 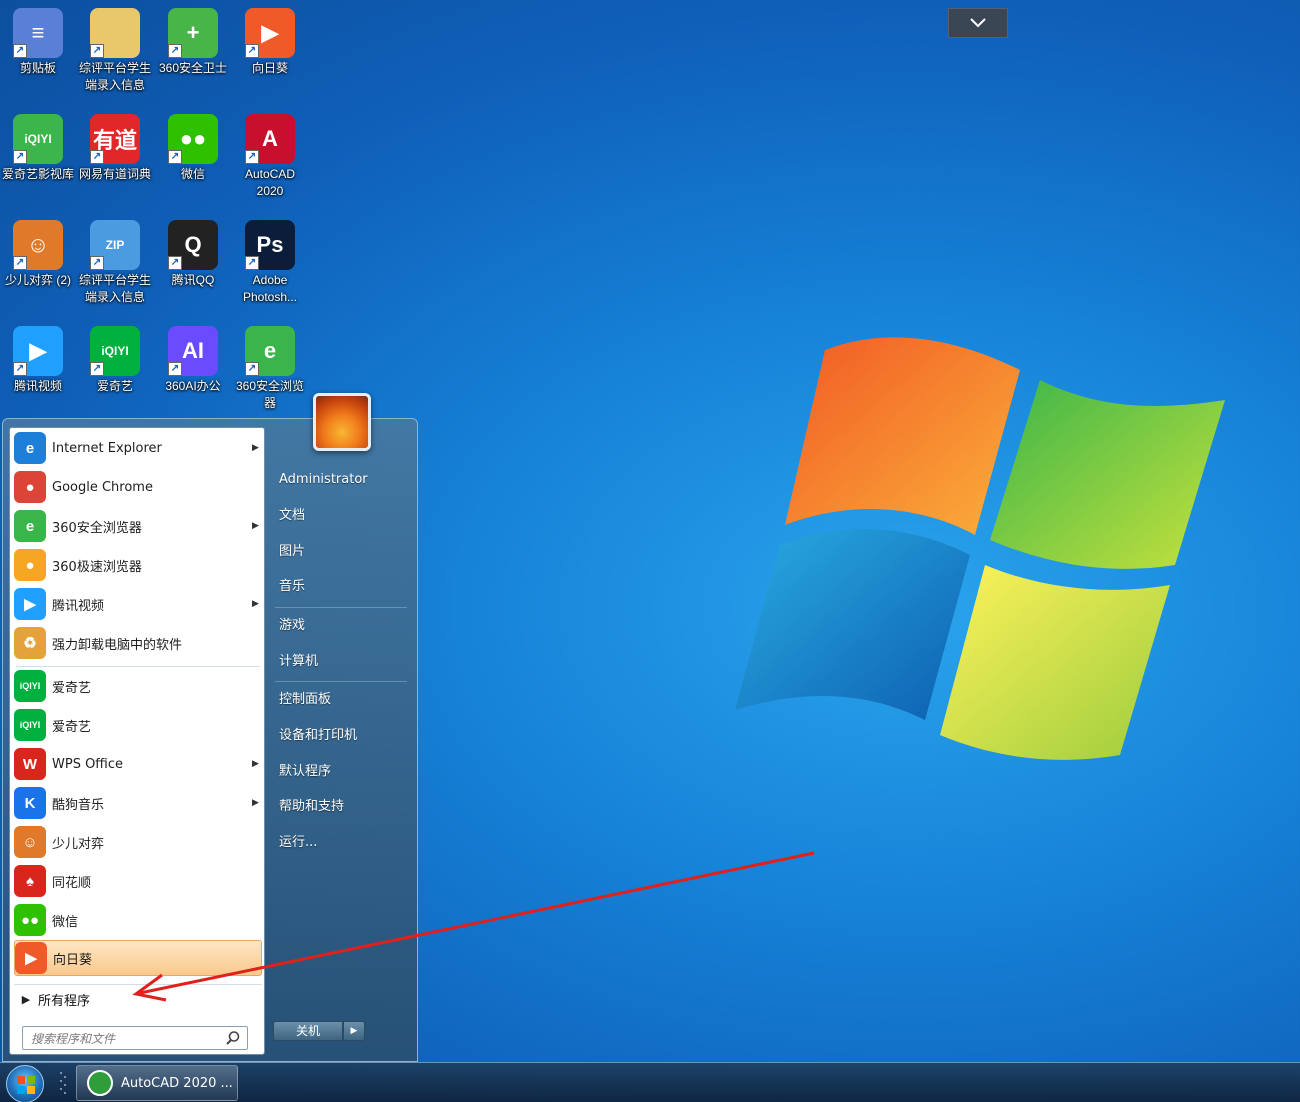 What do you see at coordinates (38, 139) in the screenshot?
I see `iqiyi-folder-icon: iQIYI ↗` at bounding box center [38, 139].